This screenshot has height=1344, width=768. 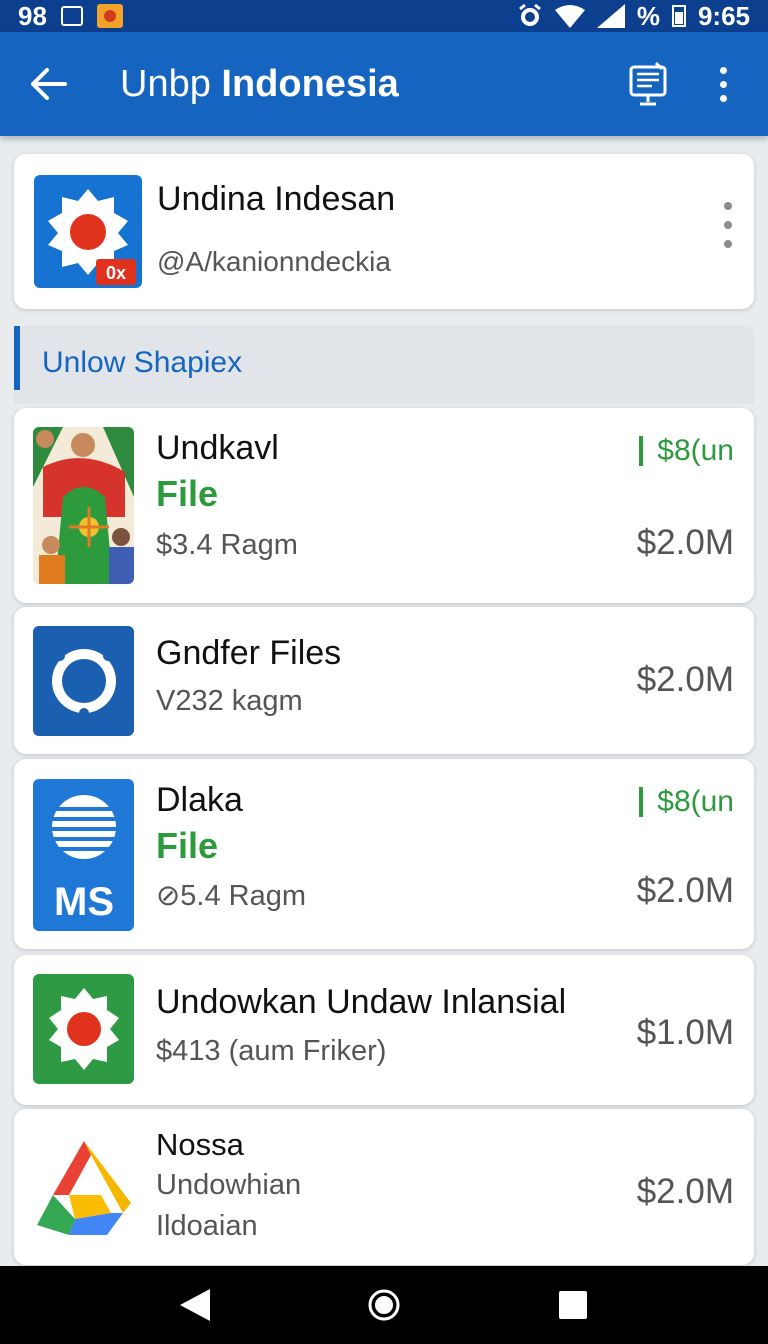 What do you see at coordinates (271, 1051) in the screenshot?
I see `item-subtitle: $413 (aum Friker)` at bounding box center [271, 1051].